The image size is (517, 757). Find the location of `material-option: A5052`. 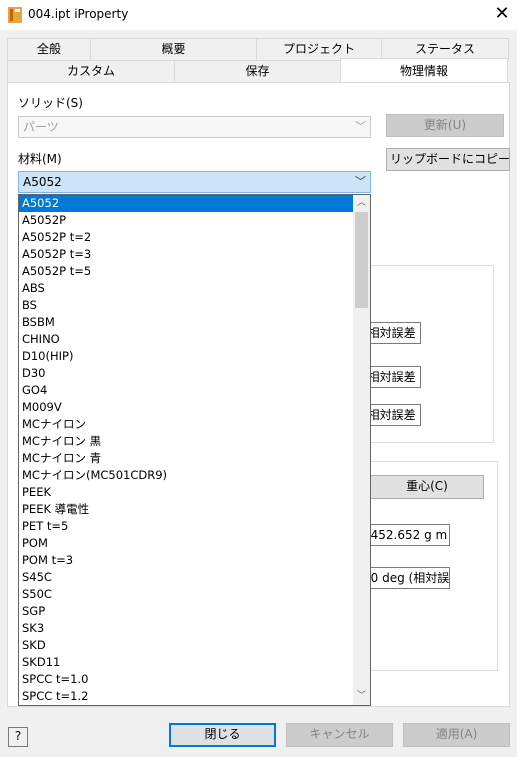

material-option: A5052 is located at coordinates (186, 203).